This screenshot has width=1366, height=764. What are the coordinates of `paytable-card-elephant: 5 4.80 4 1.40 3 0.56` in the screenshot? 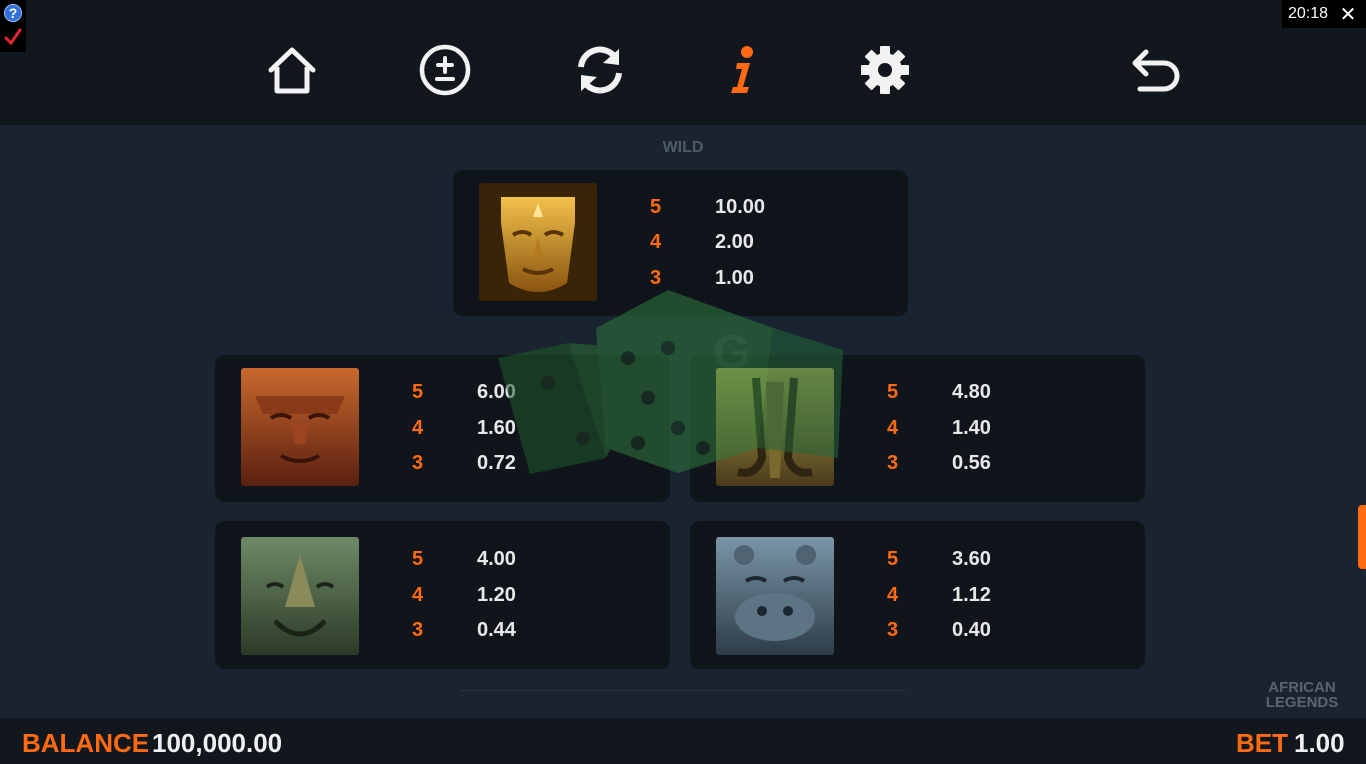 It's located at (917, 428).